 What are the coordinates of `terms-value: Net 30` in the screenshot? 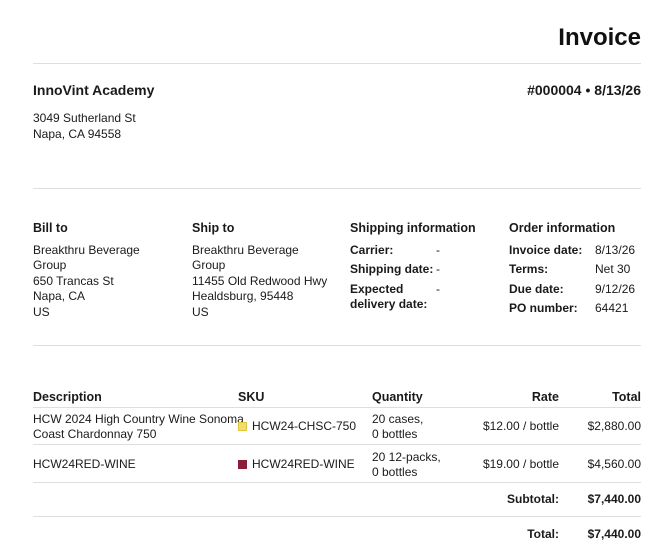 It's located at (613, 269).